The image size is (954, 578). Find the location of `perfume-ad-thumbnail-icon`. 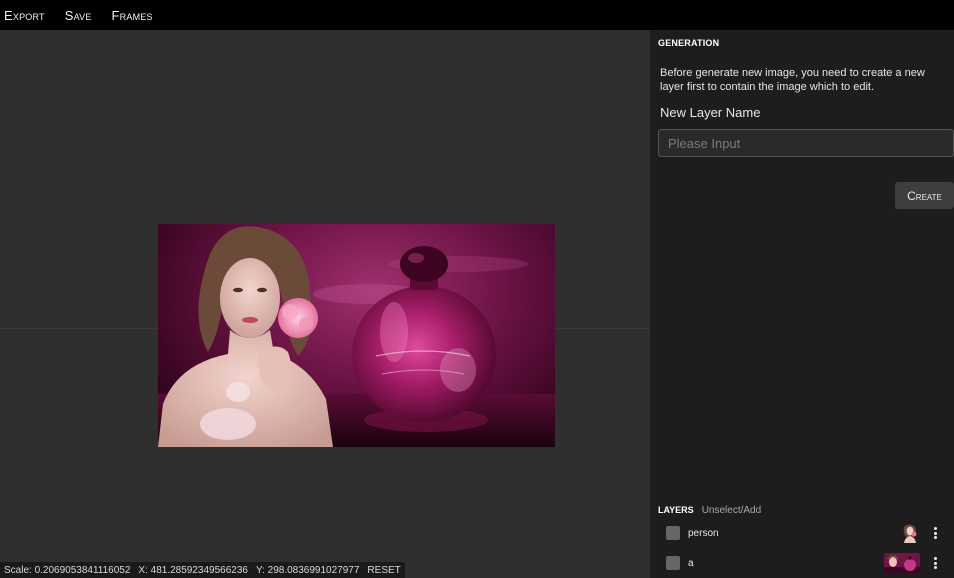

perfume-ad-thumbnail-icon is located at coordinates (902, 563).